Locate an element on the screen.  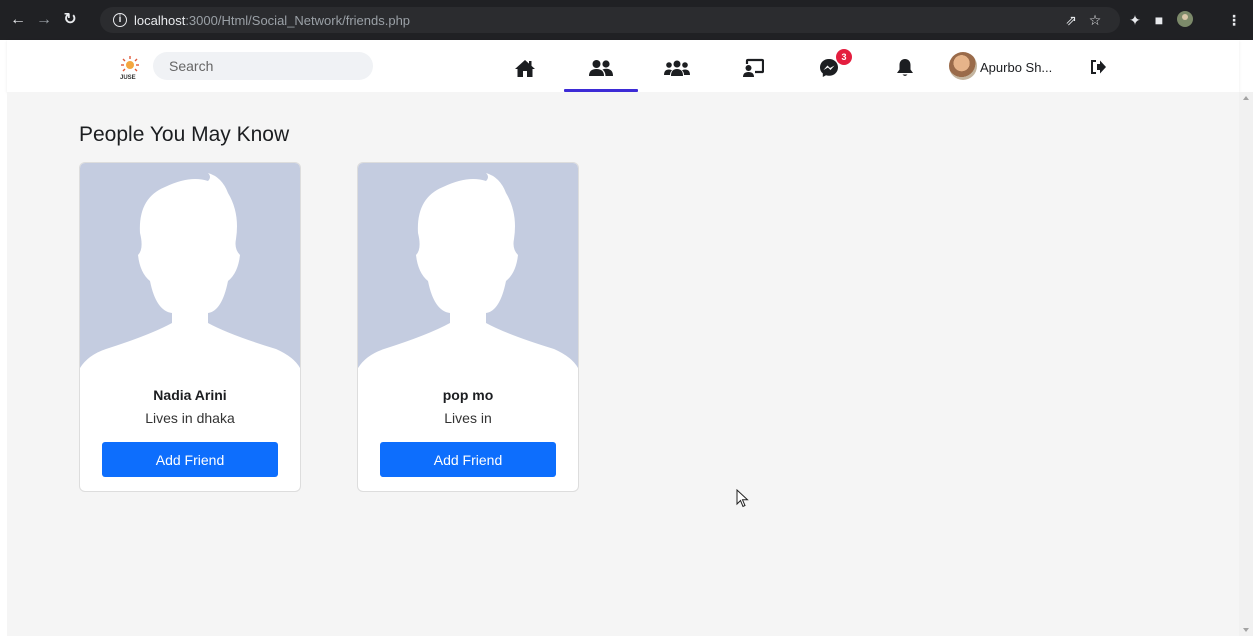
logo-text: JUSE is located at coordinates (128, 78).